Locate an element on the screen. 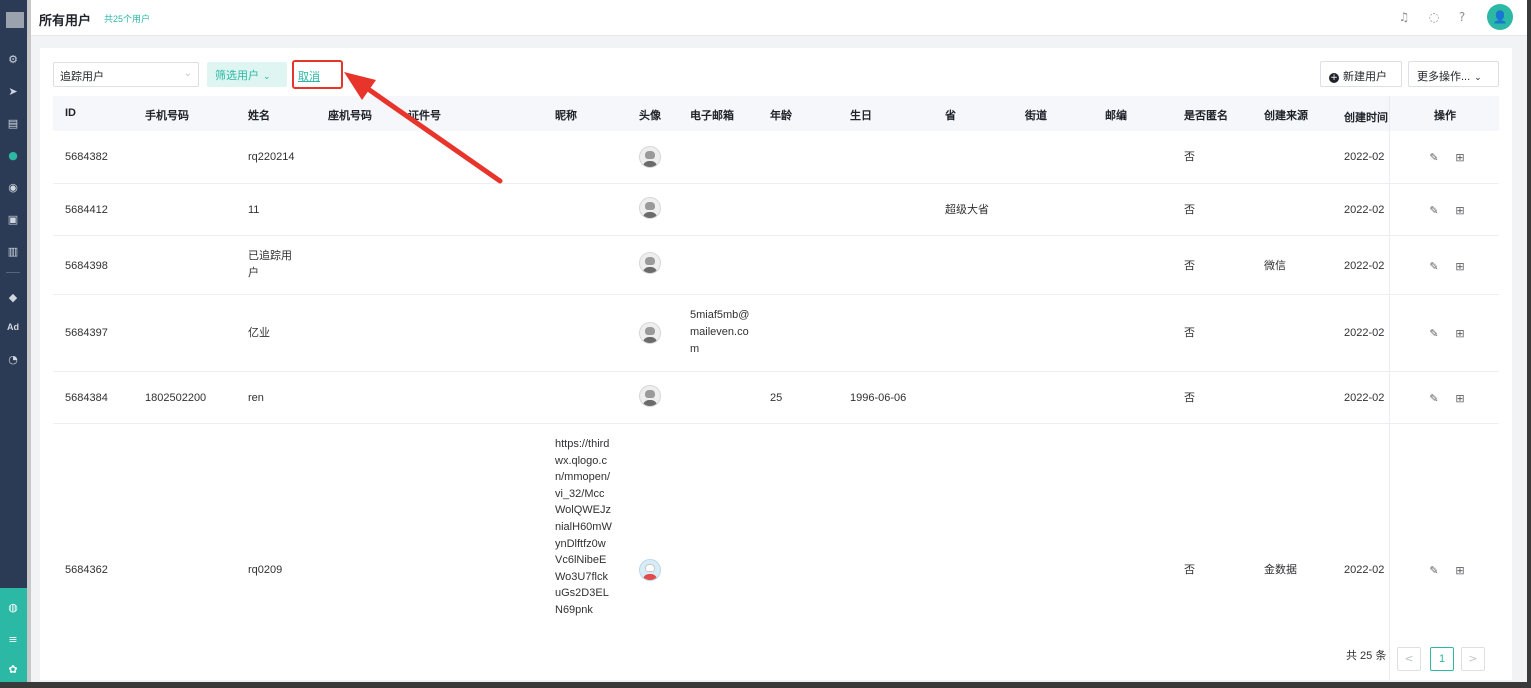 The width and height of the screenshot is (1531, 688). chevron-down-icon: ⌄ is located at coordinates (267, 77).